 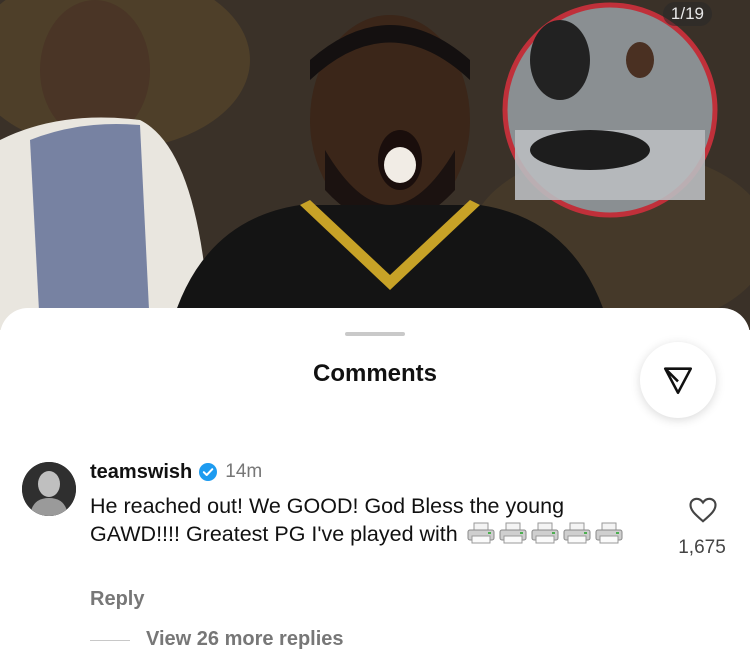 I want to click on share-button, so click(x=678, y=380).